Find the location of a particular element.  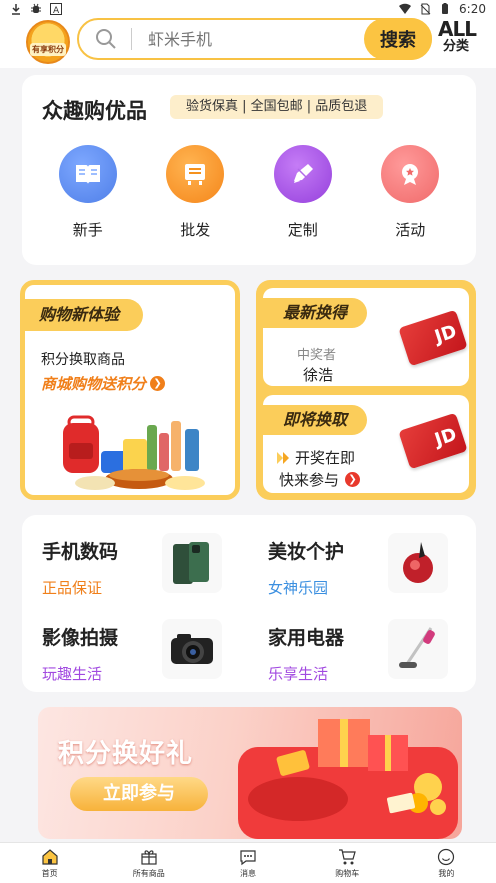

medal-icon is located at coordinates (410, 174).